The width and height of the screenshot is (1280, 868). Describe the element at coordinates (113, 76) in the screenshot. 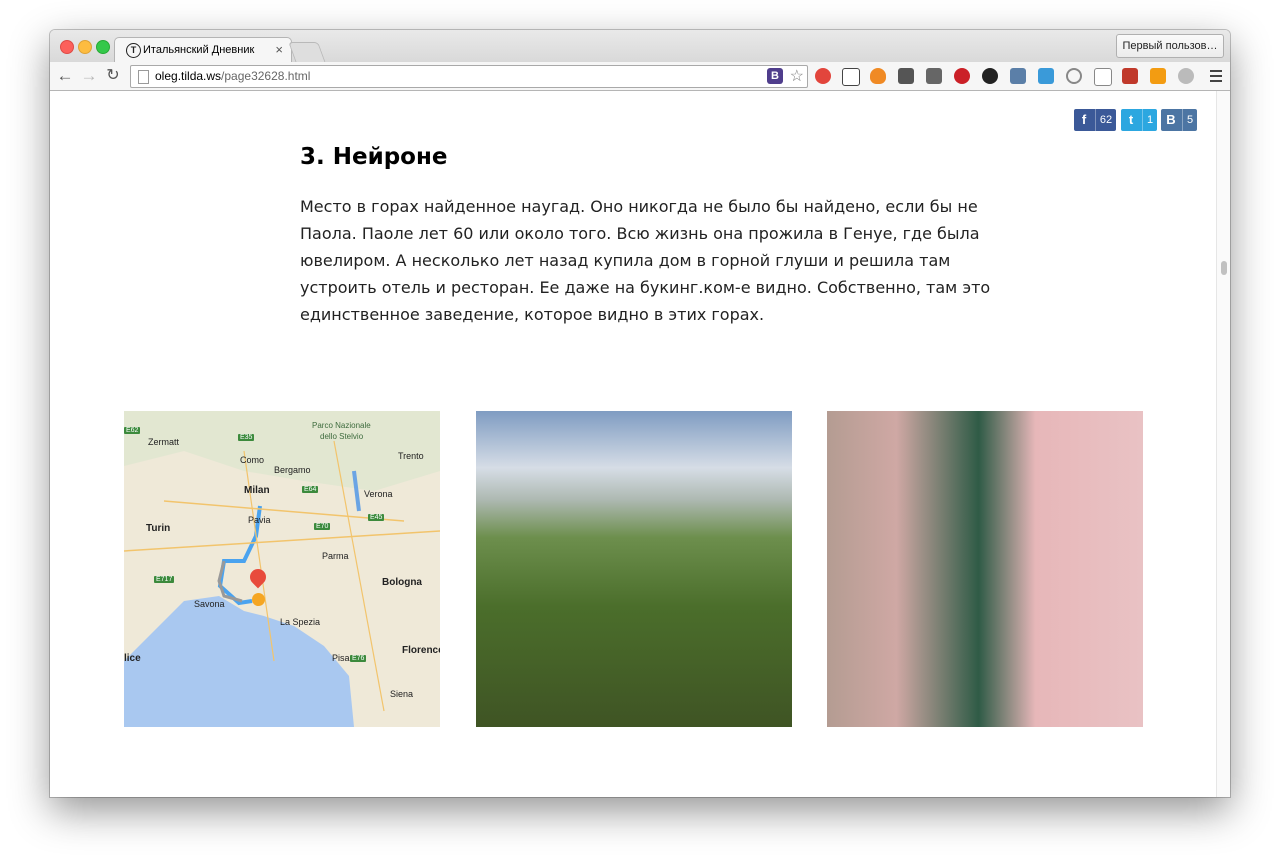

I see `reload-button: ↻` at that location.